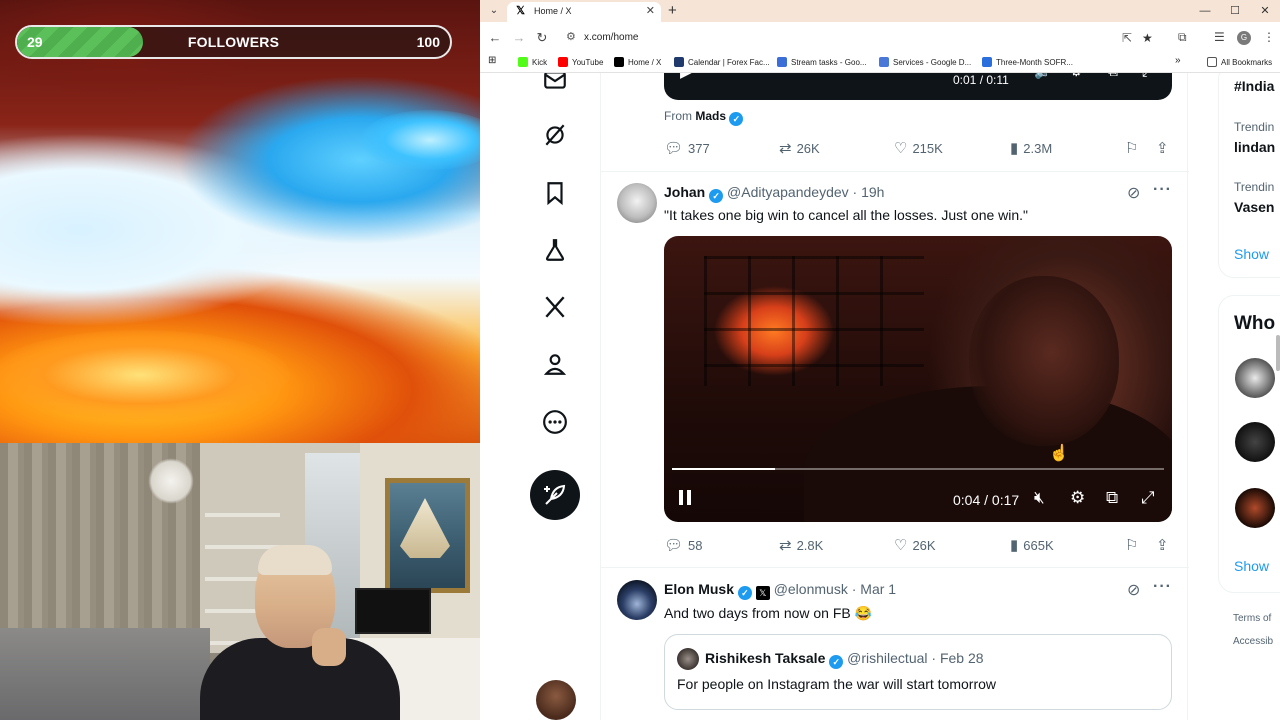  What do you see at coordinates (492, 60) in the screenshot?
I see `apps-icon: ⊞` at bounding box center [492, 60].